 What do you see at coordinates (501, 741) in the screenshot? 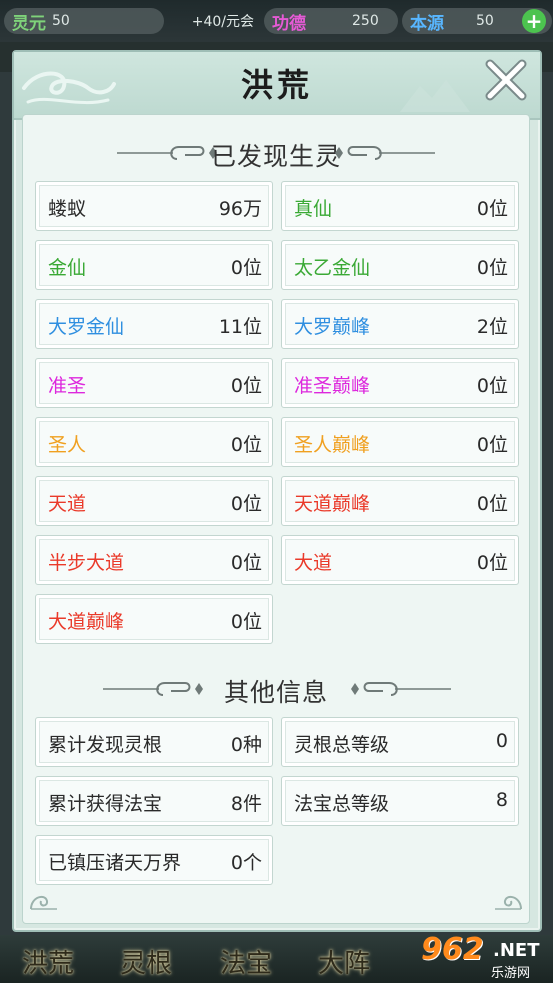
I see `info-value: 0` at bounding box center [501, 741].